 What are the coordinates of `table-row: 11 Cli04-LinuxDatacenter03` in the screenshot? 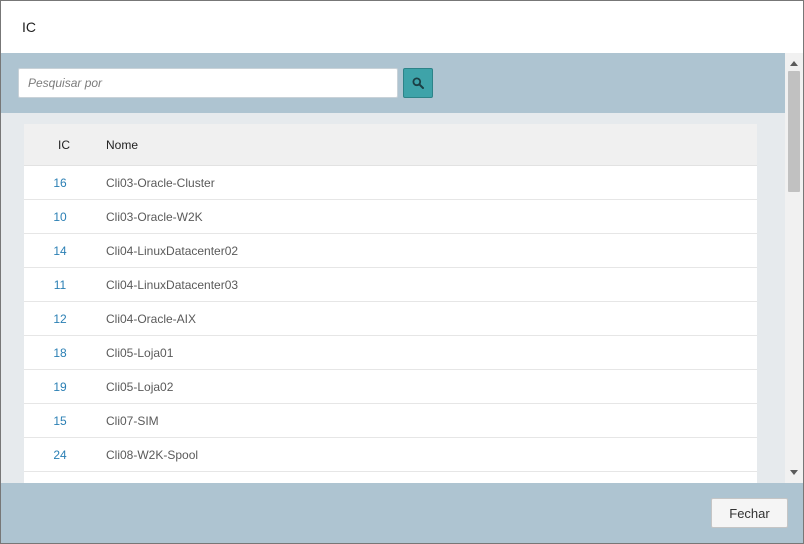 It's located at (390, 285).